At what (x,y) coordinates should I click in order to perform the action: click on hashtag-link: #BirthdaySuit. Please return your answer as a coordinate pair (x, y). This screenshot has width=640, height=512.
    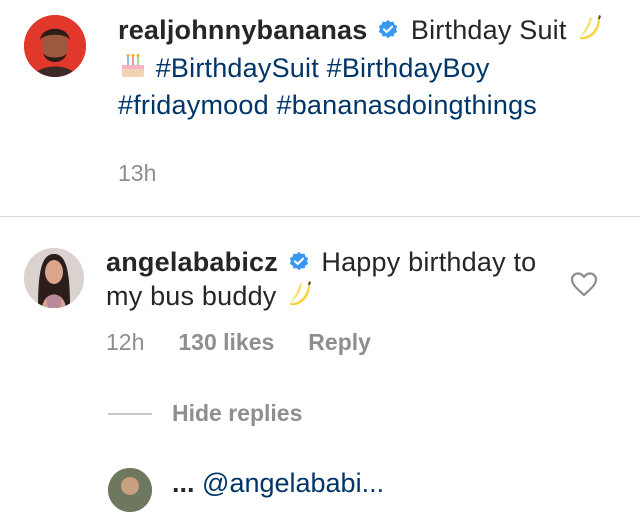
    Looking at the image, I should click on (237, 68).